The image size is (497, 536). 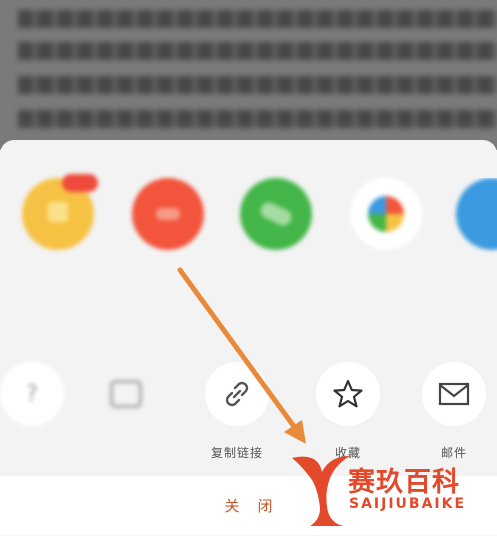 What do you see at coordinates (321, 491) in the screenshot?
I see `whale-tail-logo-icon` at bounding box center [321, 491].